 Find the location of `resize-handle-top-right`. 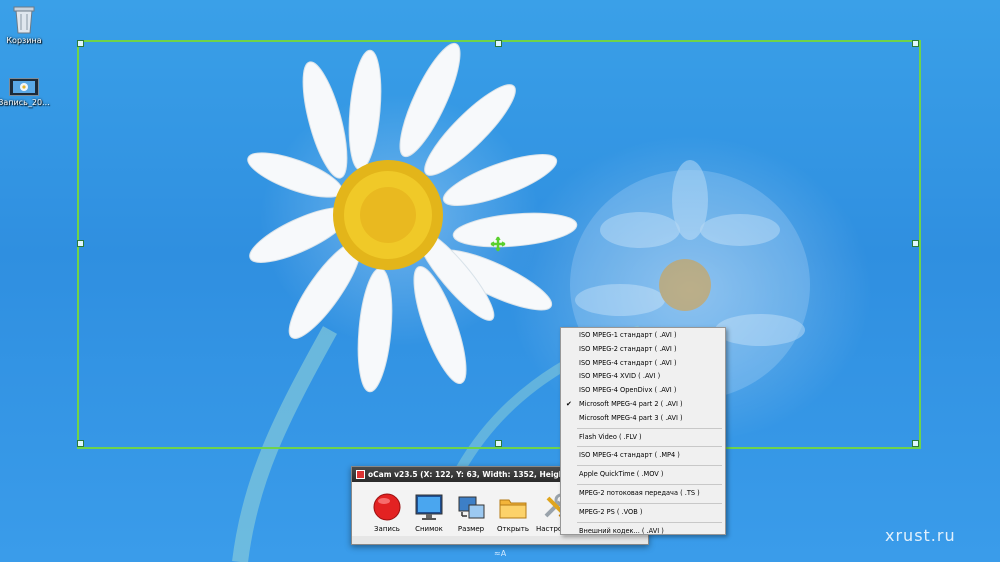

resize-handle-top-right is located at coordinates (915, 43).